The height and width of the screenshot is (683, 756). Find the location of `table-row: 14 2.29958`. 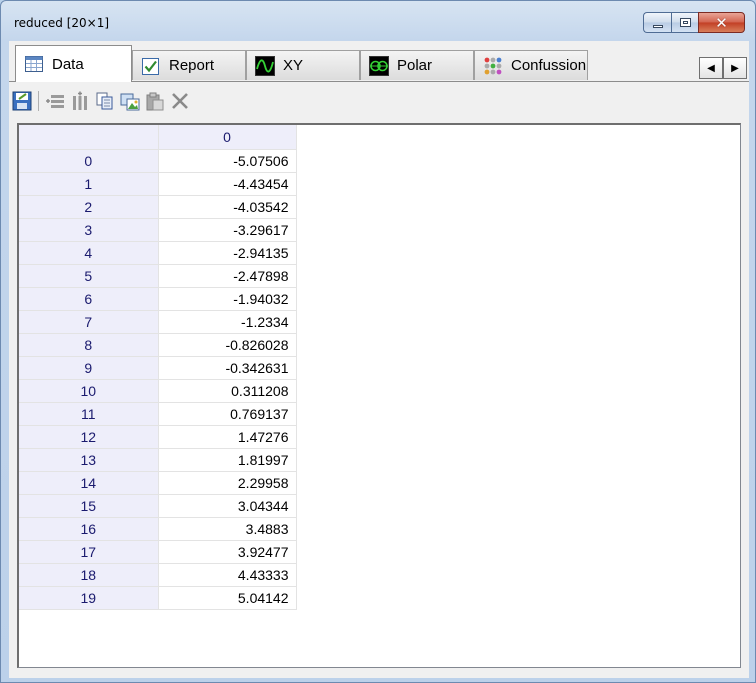

table-row: 14 2.29958 is located at coordinates (158, 483).